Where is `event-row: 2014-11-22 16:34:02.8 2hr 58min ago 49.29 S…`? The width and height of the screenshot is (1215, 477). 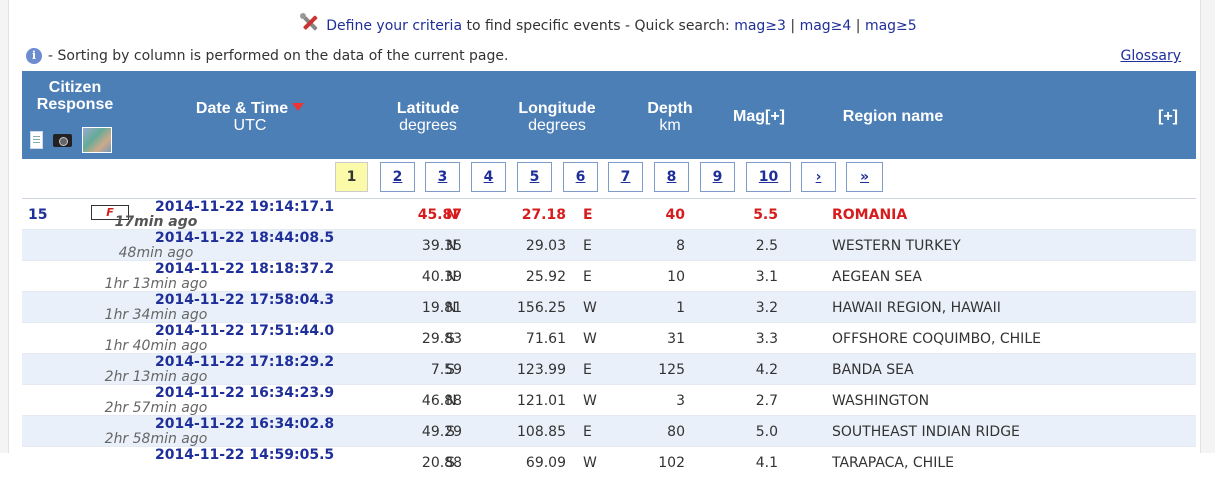 event-row: 2014-11-22 16:34:02.8 2hr 58min ago 49.29 S… is located at coordinates (609, 430).